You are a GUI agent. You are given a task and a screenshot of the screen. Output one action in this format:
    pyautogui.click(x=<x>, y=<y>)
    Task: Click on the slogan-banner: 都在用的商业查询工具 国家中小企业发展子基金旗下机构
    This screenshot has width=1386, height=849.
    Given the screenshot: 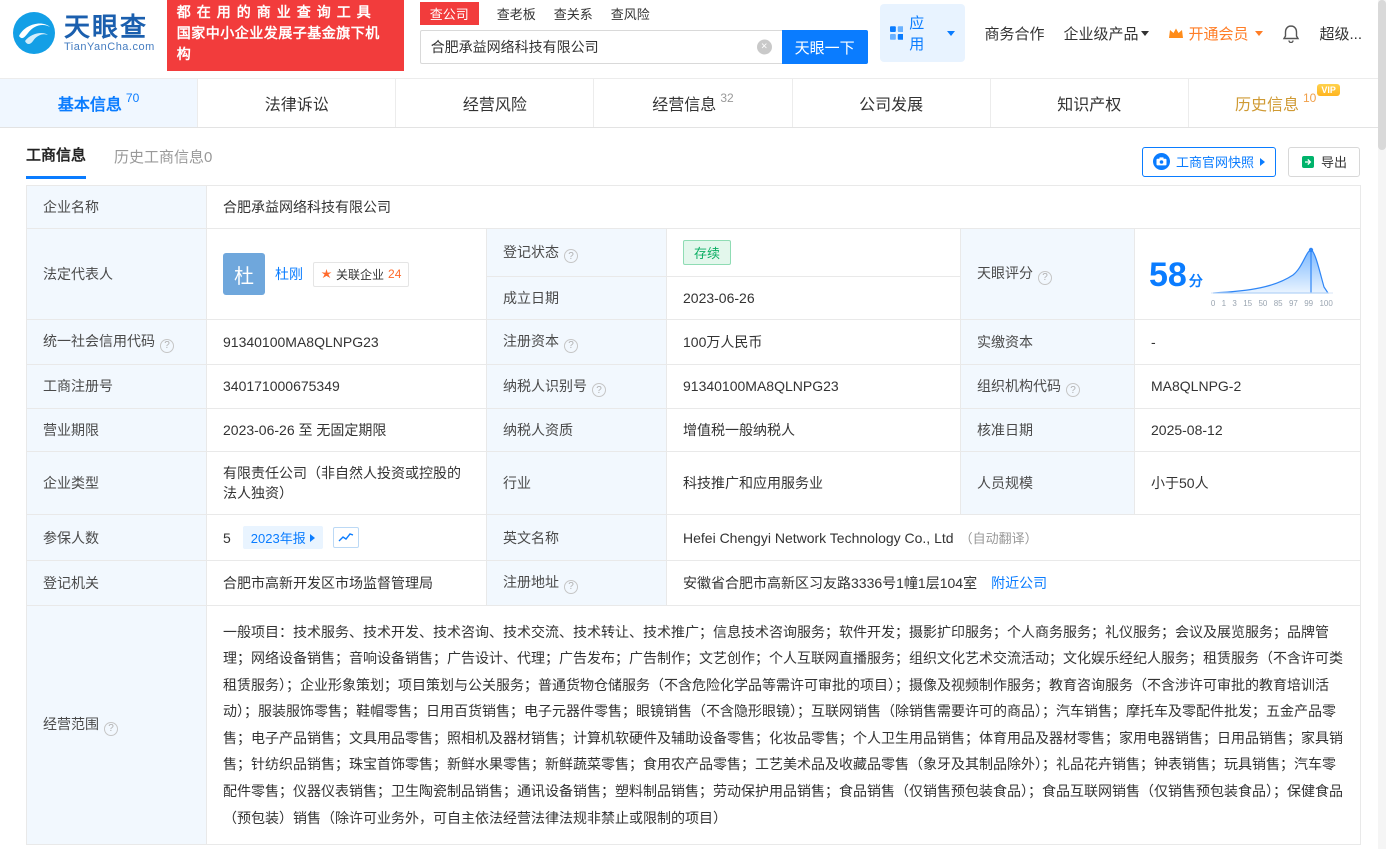 What is the action you would take?
    pyautogui.click(x=285, y=35)
    